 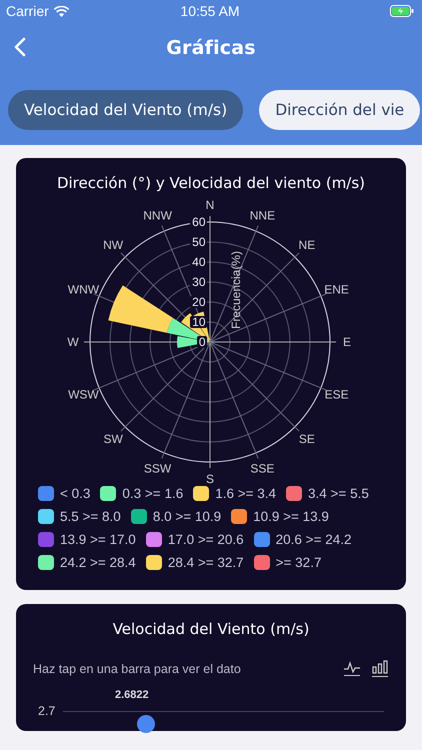 What do you see at coordinates (307, 245) in the screenshot?
I see `direction-label: NE` at bounding box center [307, 245].